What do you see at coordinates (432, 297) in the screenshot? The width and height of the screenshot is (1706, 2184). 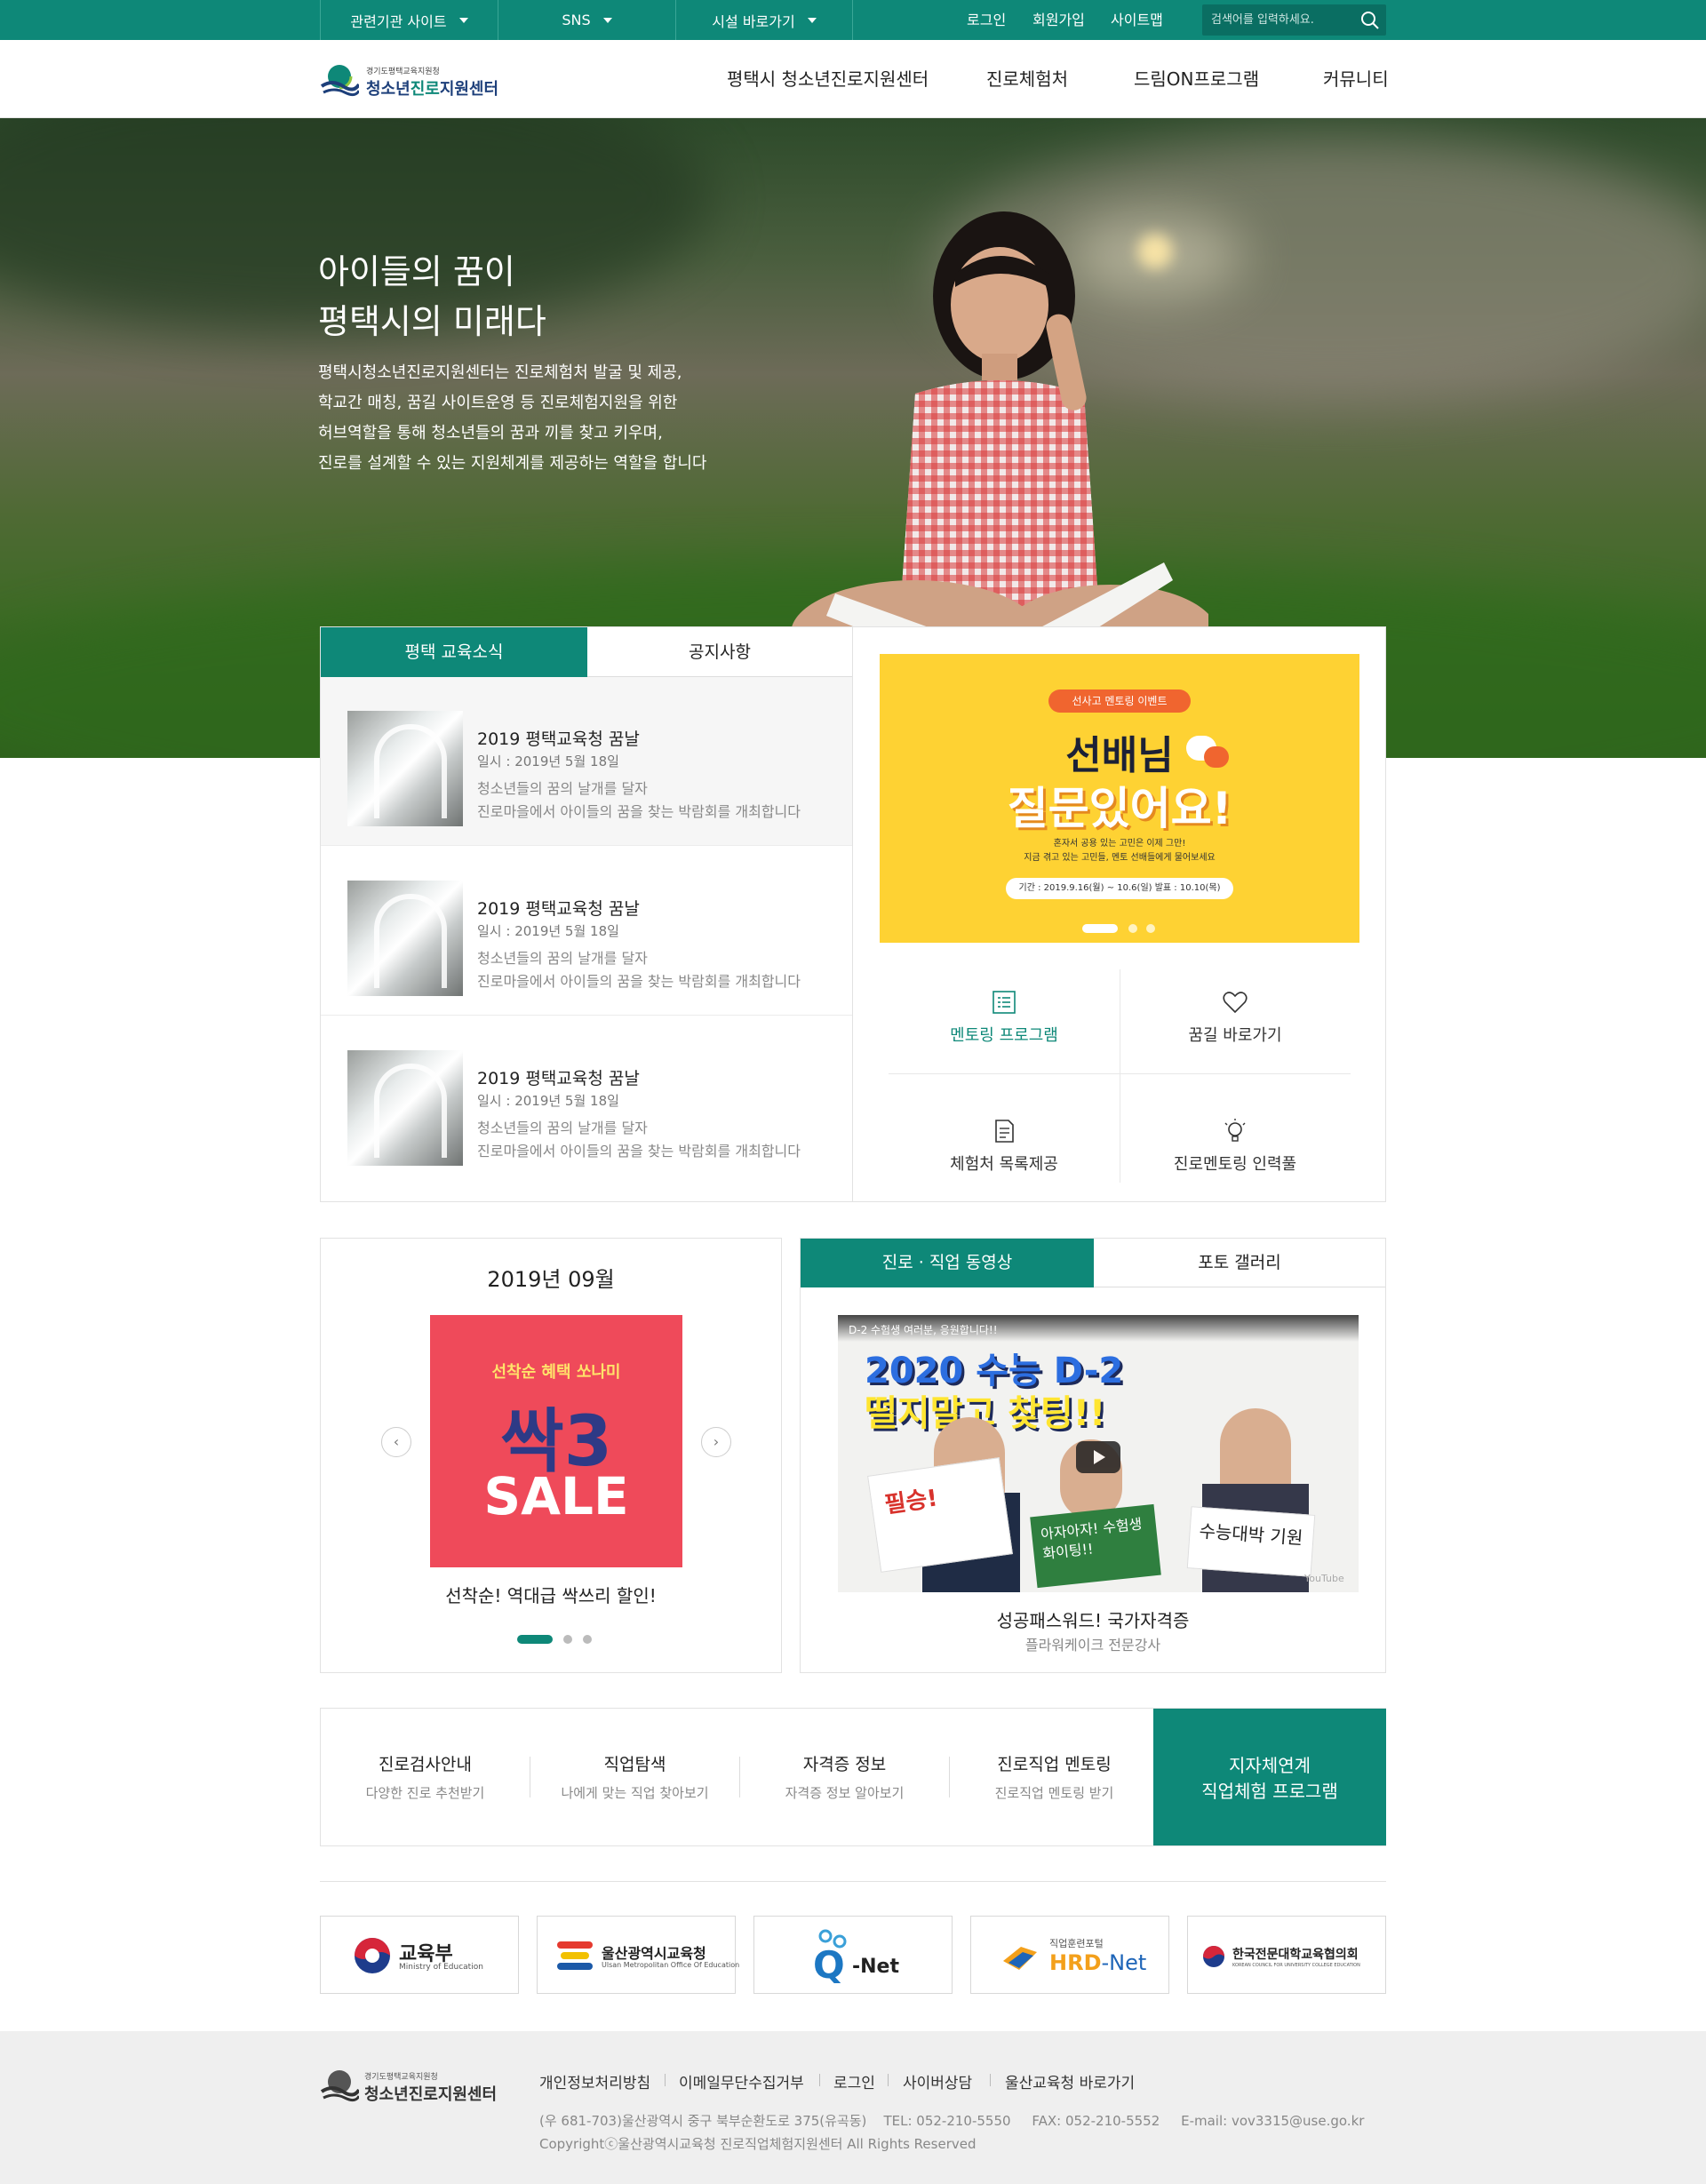 I see `hero-title: 아이들의 꿈이 평택시의 미래다` at bounding box center [432, 297].